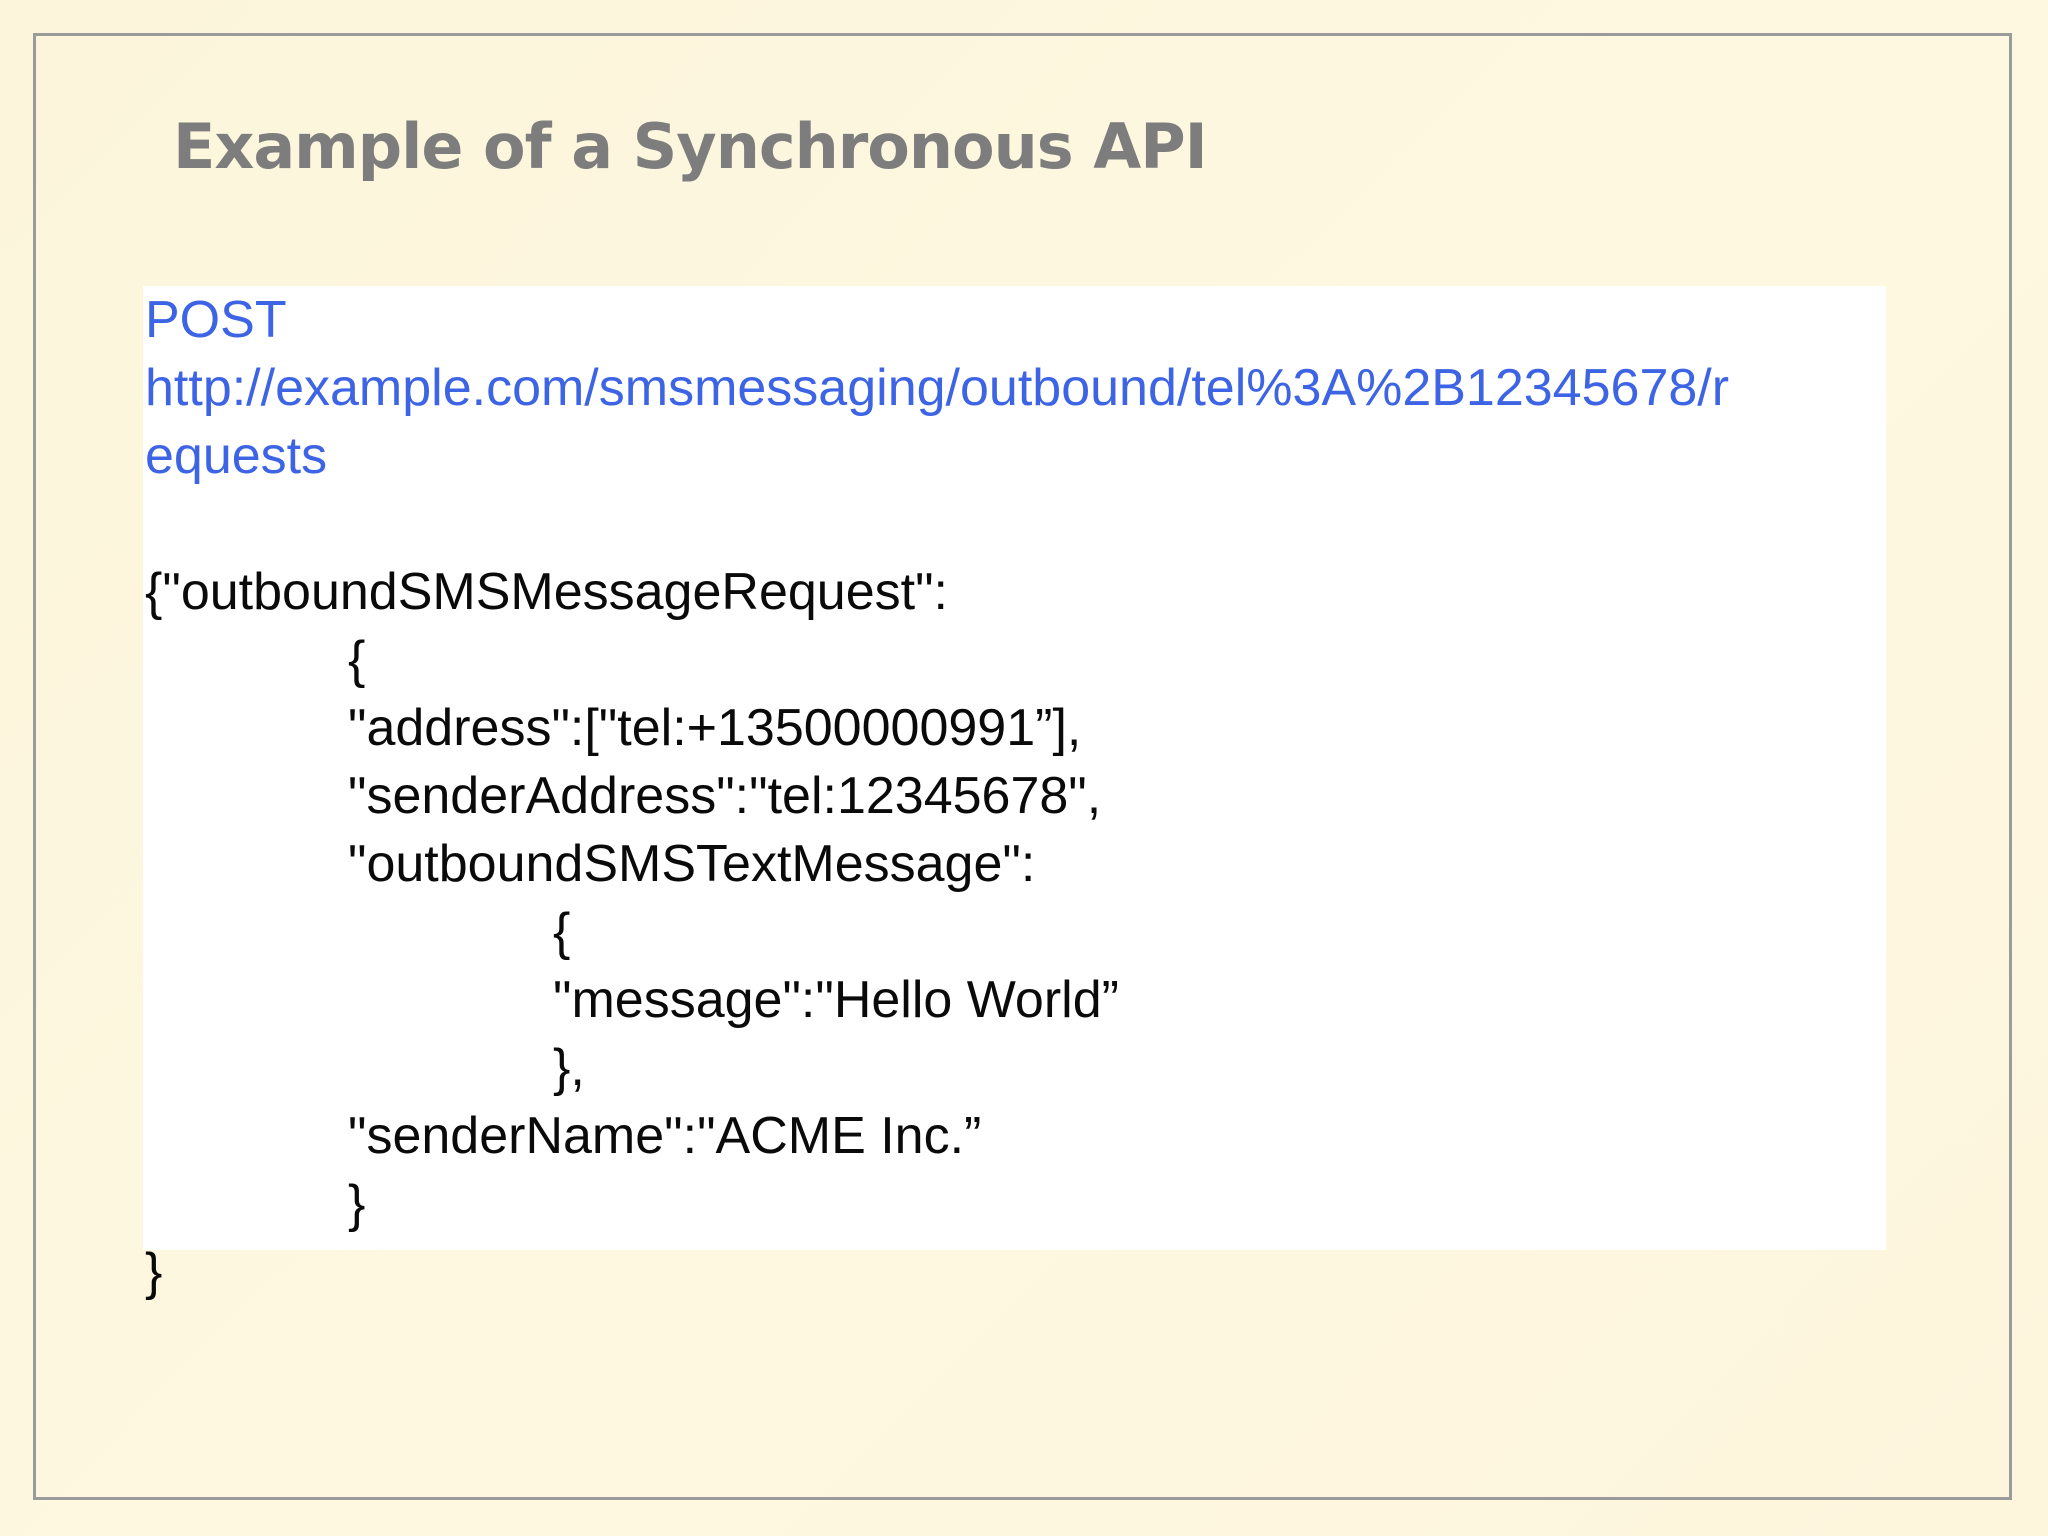 This screenshot has width=2048, height=1536. I want to click on json-line-text-message-close: },, so click(569, 1068).